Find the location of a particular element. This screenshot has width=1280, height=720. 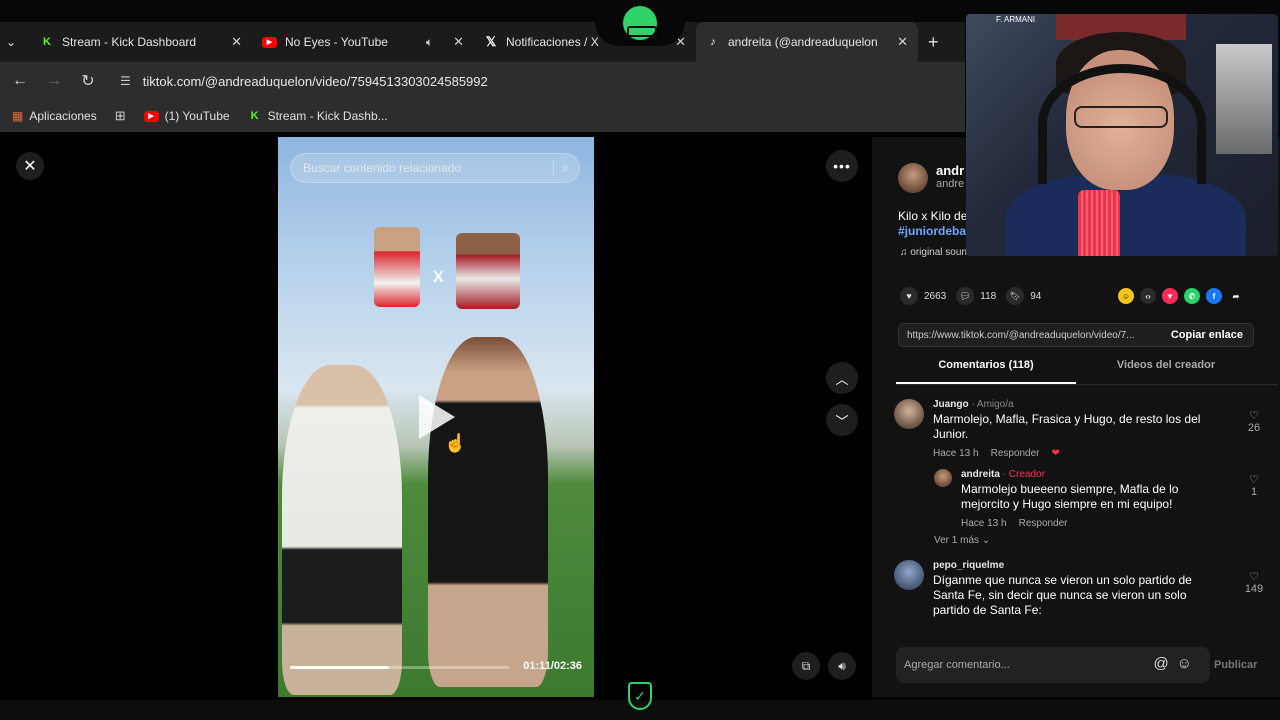

tab-creator-videos: Videos del creador is located at coordinates (1166, 371).